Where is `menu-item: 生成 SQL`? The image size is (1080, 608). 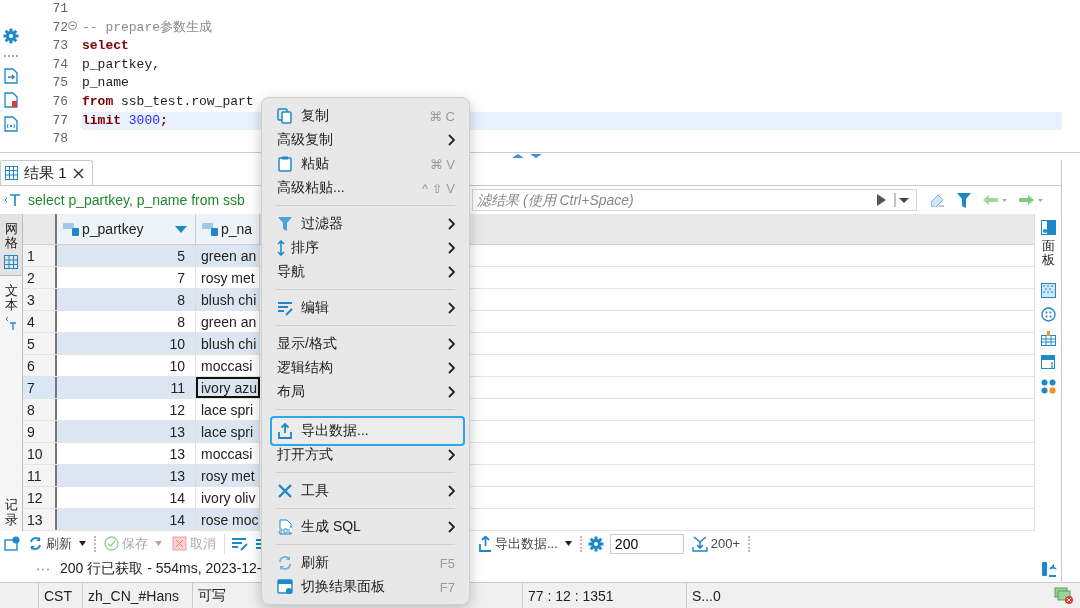 menu-item: 生成 SQL is located at coordinates (365, 527).